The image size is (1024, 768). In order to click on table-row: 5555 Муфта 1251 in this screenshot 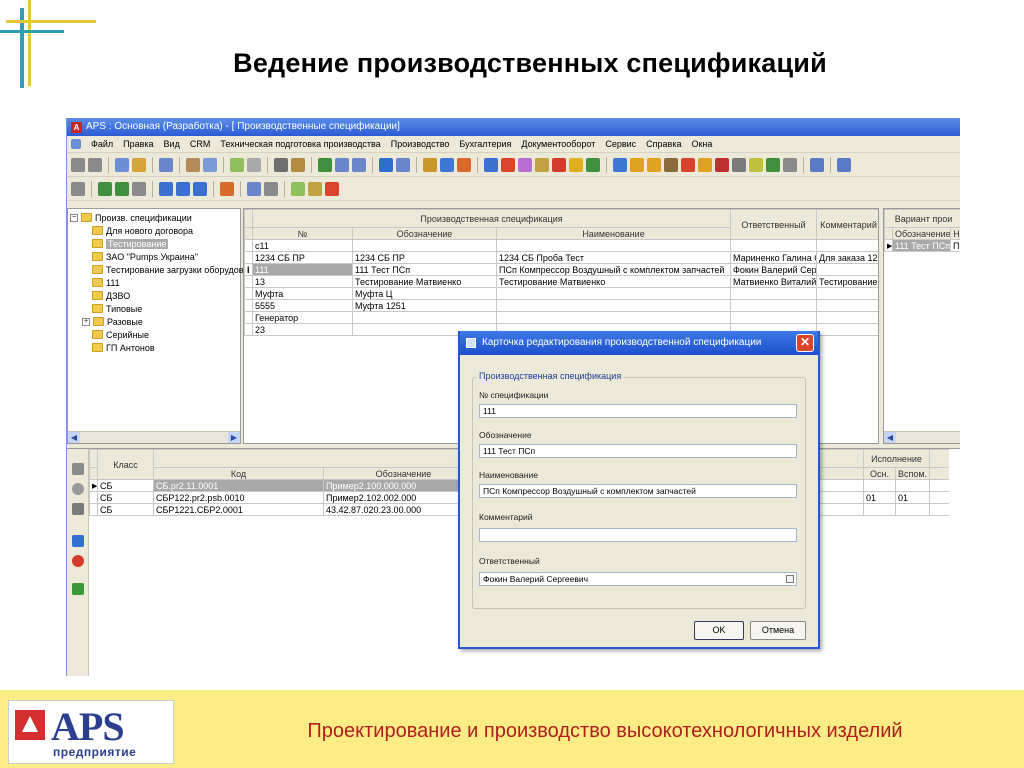, I will do `click(561, 305)`.